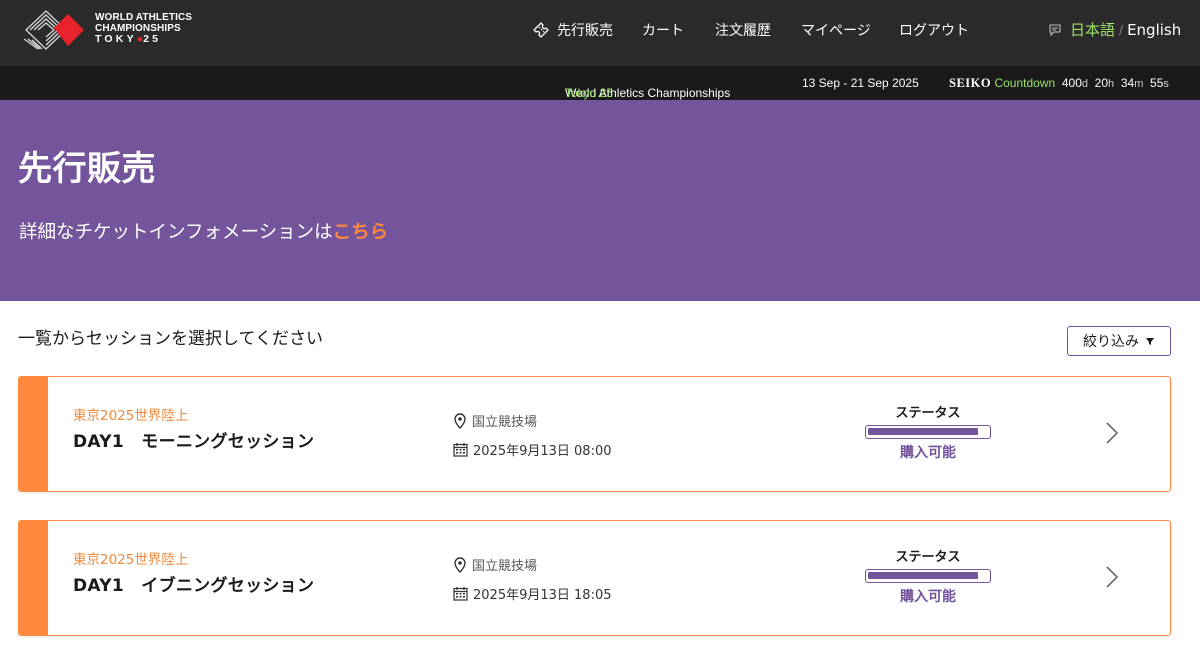  Describe the element at coordinates (194, 442) in the screenshot. I see `session-name: DAY1 モーニングセッション` at that location.